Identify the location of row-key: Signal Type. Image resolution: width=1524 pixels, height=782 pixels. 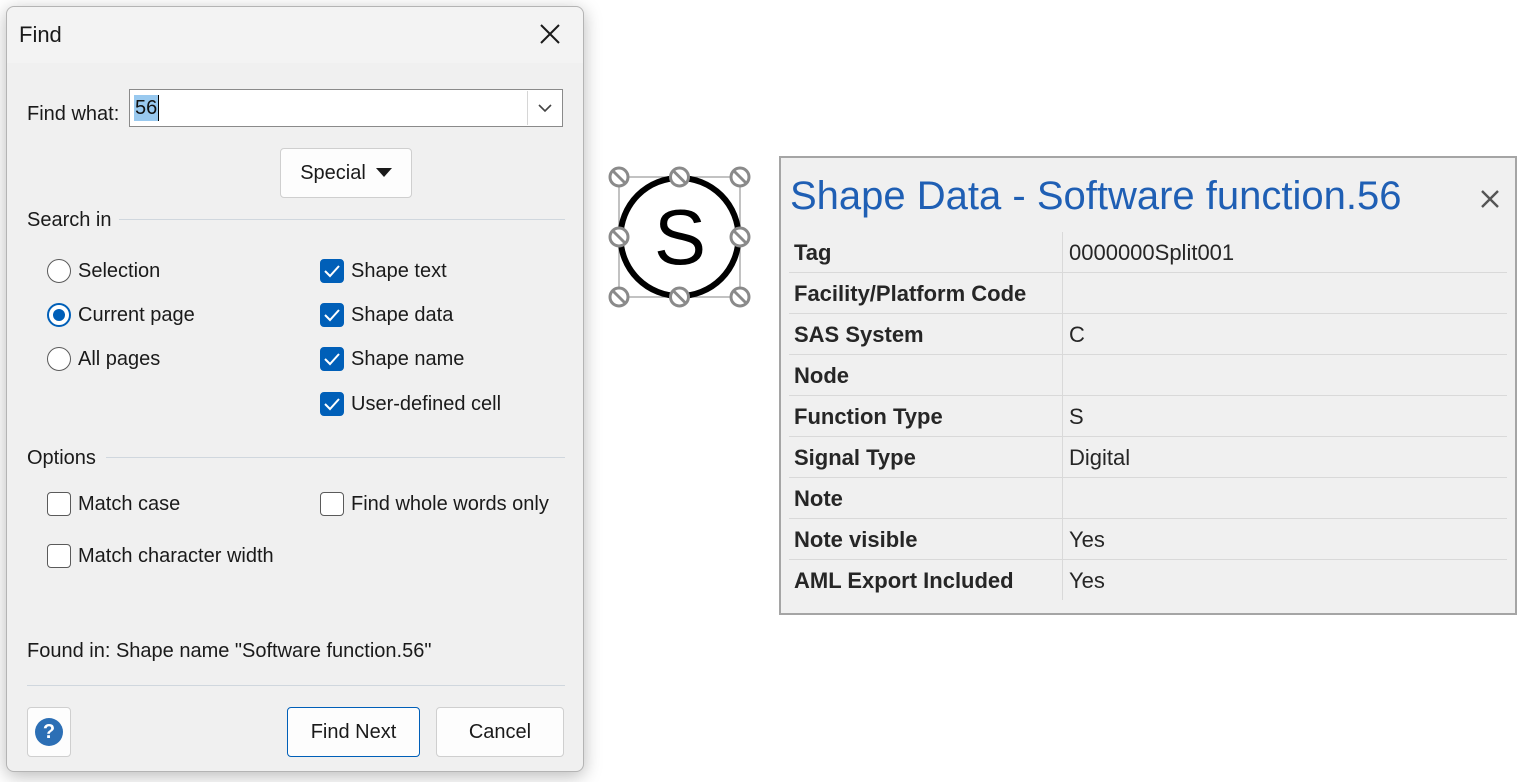
(855, 457).